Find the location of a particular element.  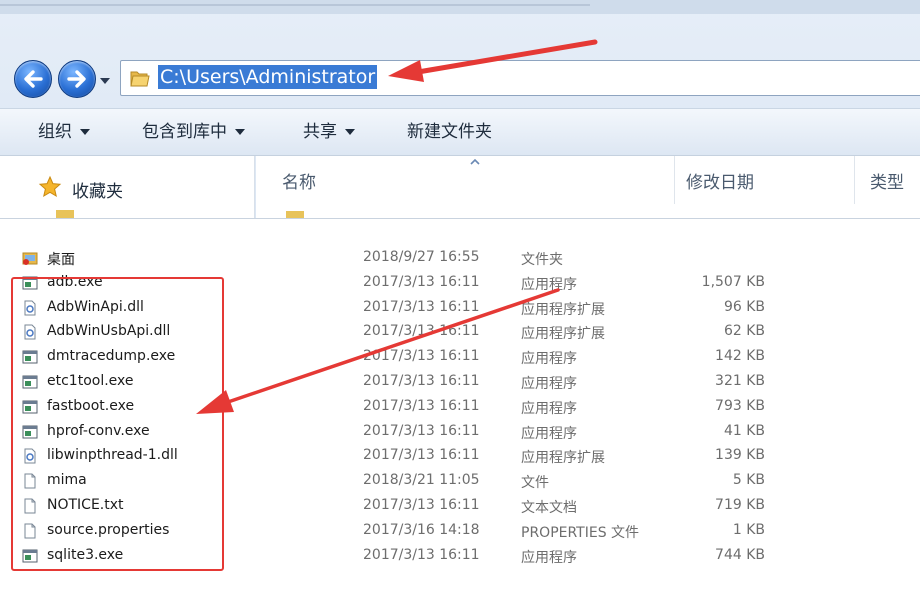

new-folder-label: 新建文件夹 is located at coordinates (449, 132).